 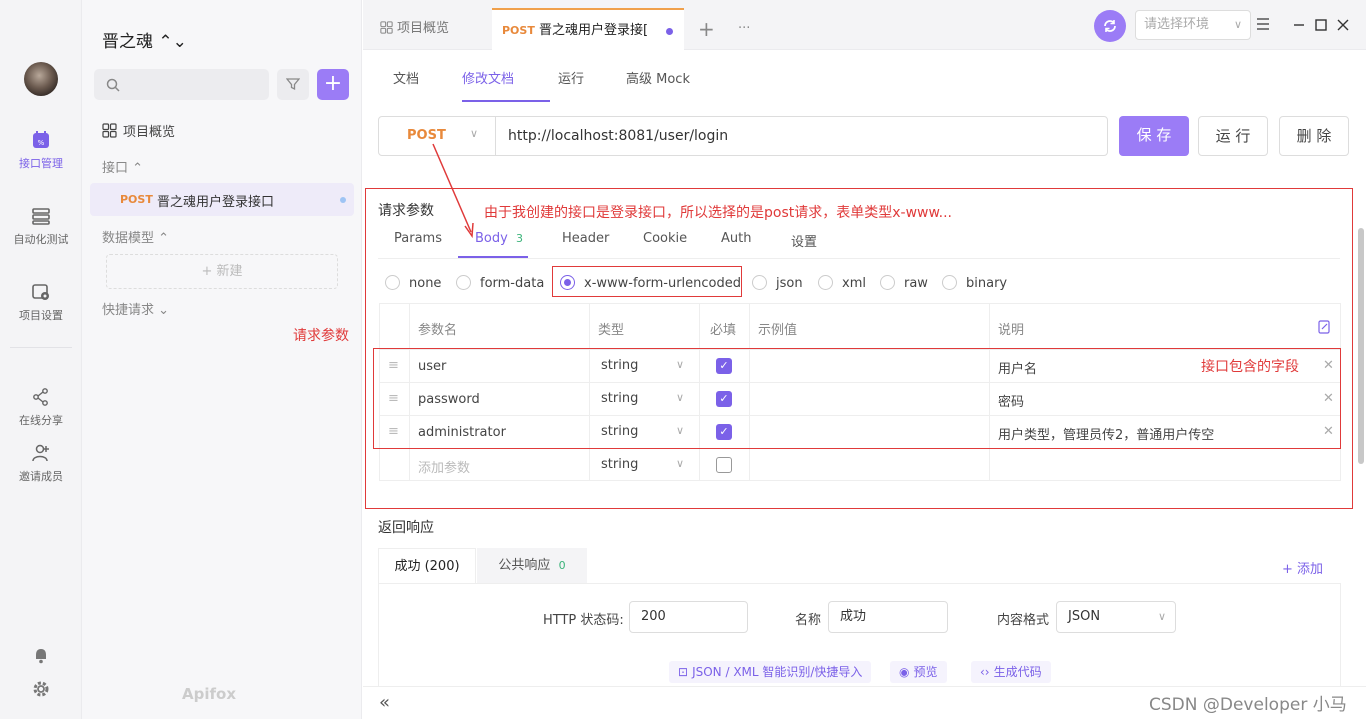 I want to click on bell-icon, so click(x=41, y=656).